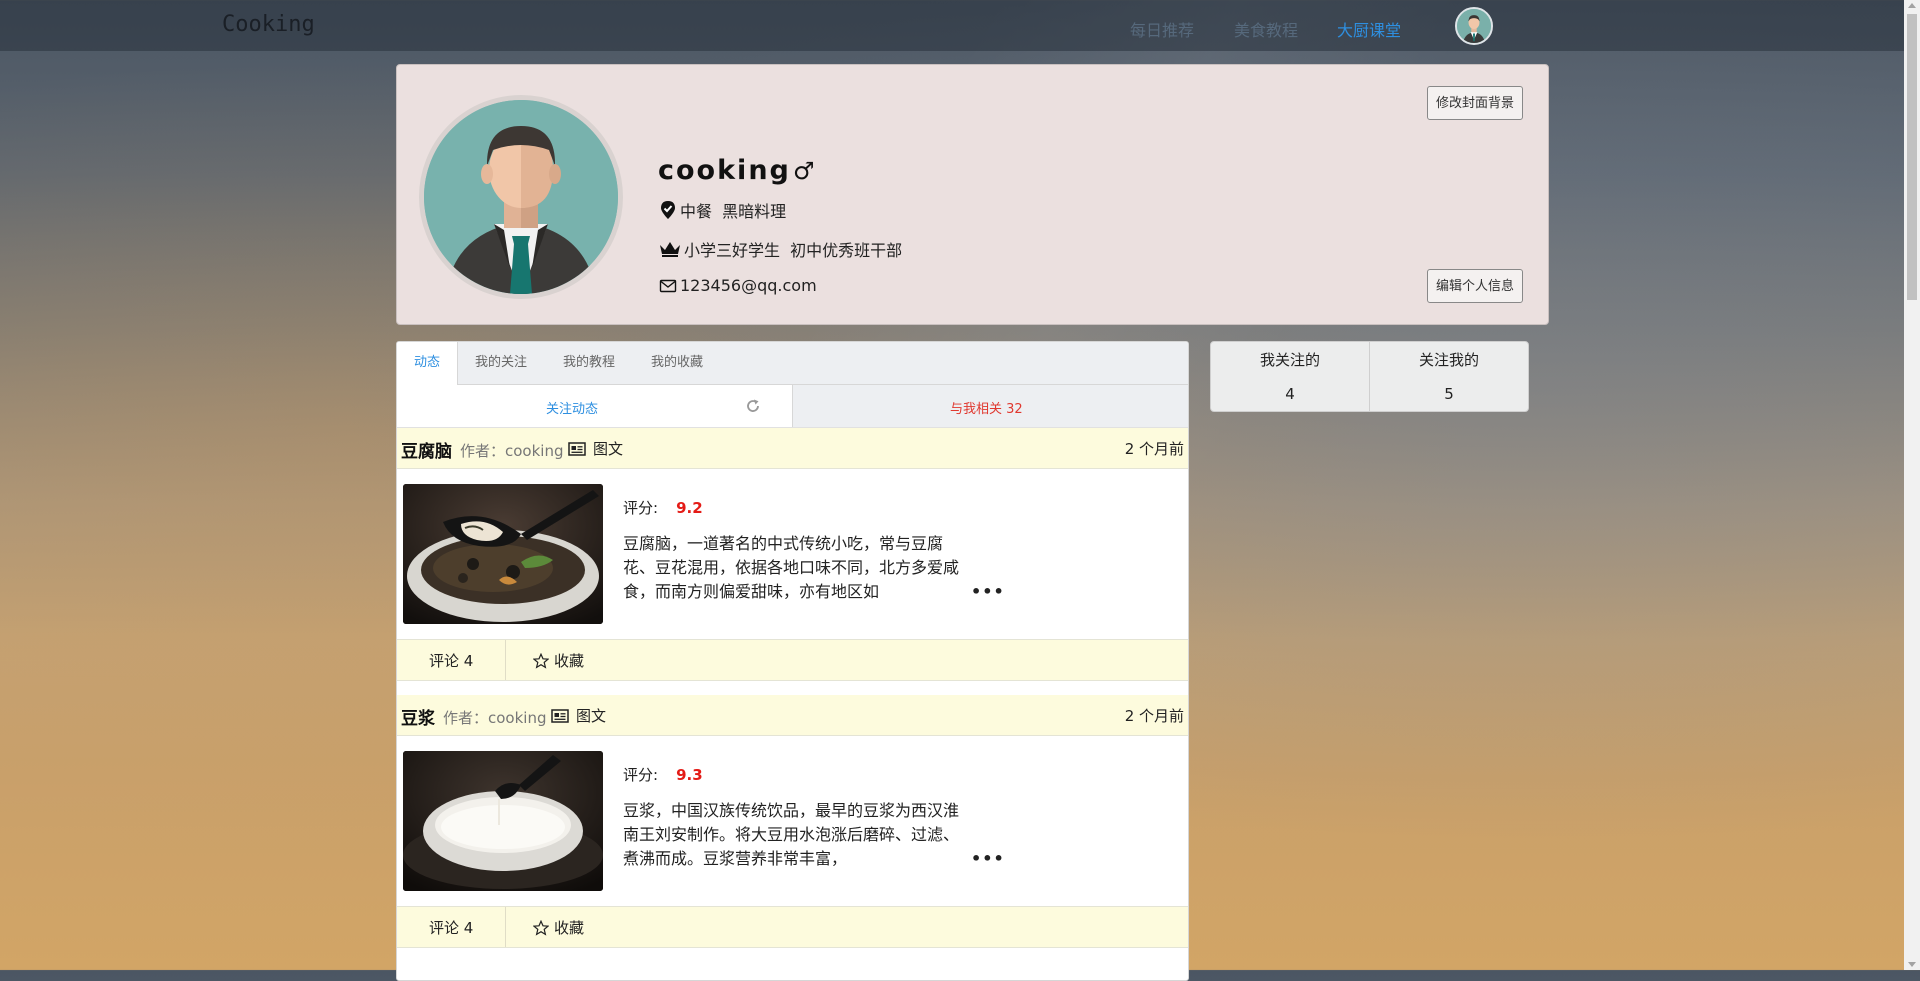  I want to click on following-stat: 我关注的 4, so click(1290, 376).